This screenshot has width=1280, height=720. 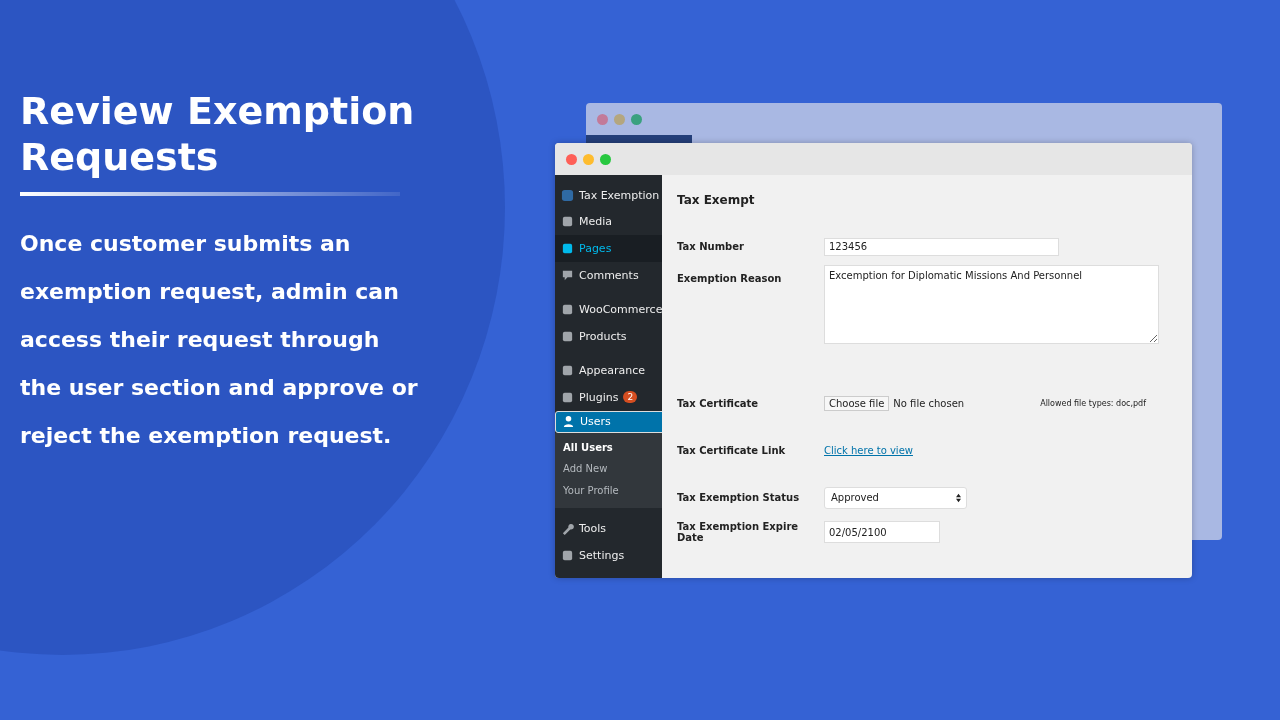 What do you see at coordinates (608, 490) in the screenshot?
I see `submenu-item: Your Profile` at bounding box center [608, 490].